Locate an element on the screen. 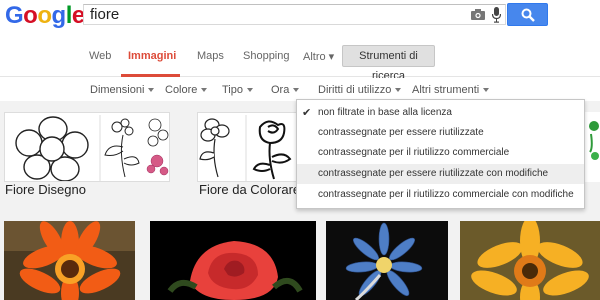 This screenshot has height=300, width=600. image-caption: Fiore da Colorare is located at coordinates (249, 189).